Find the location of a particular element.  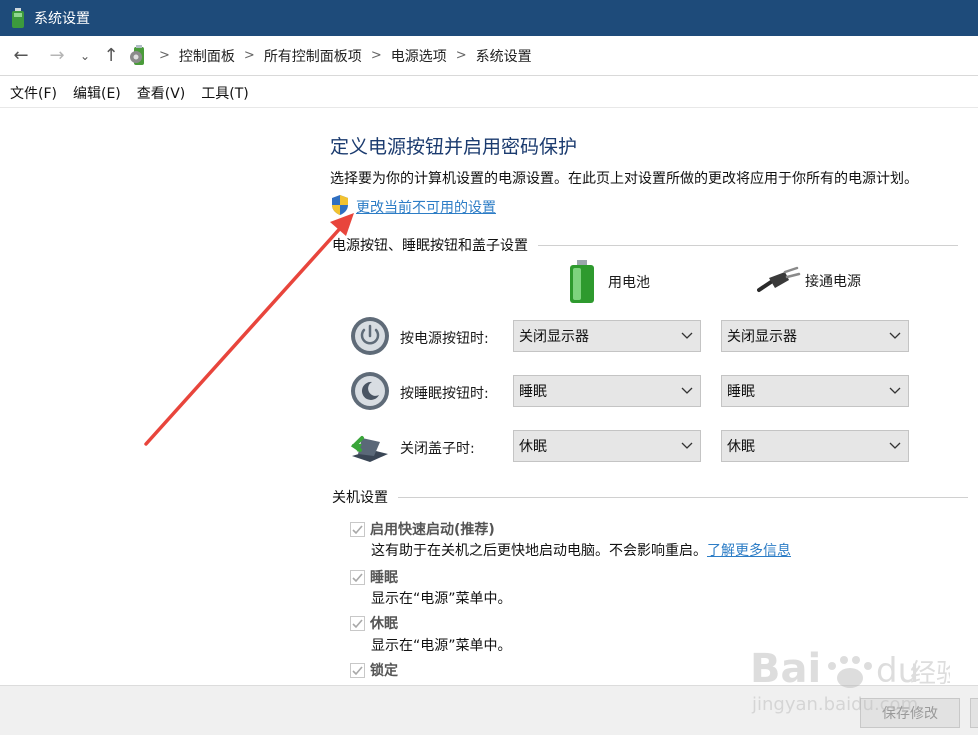

section-header-buttons: 电源按钮、睡眠按钮和盖子设置 is located at coordinates (645, 245).